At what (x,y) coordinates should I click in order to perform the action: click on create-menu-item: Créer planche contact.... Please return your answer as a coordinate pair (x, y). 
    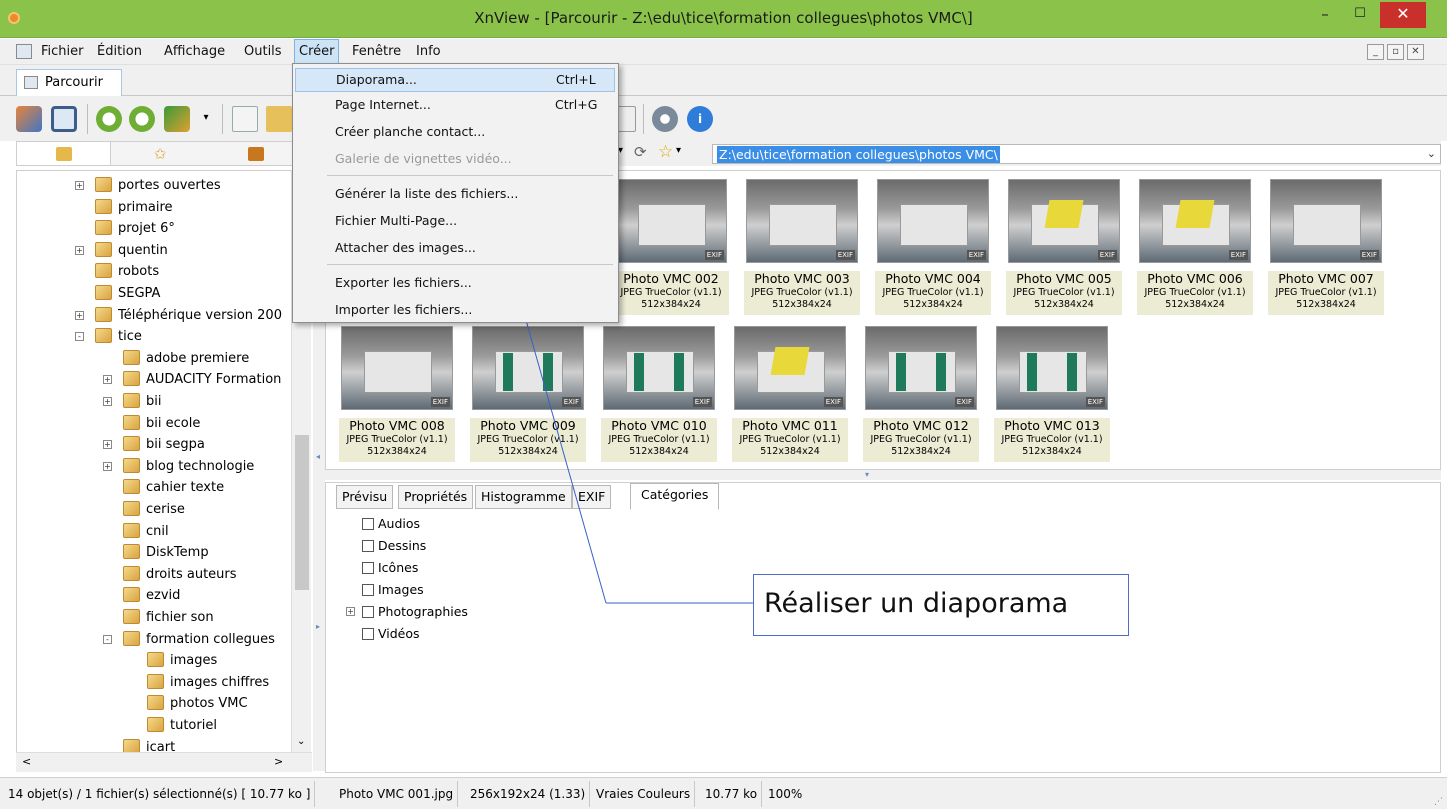
    Looking at the image, I should click on (455, 132).